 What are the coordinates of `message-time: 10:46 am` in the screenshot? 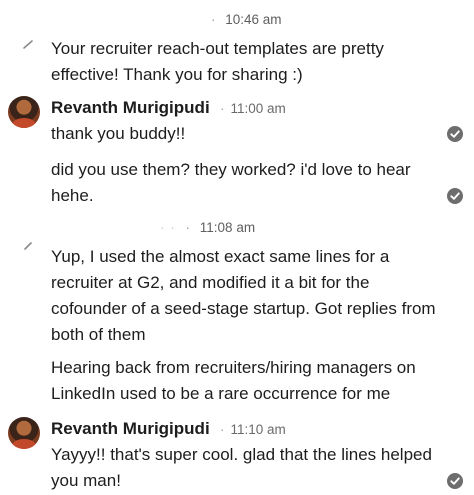 It's located at (253, 19).